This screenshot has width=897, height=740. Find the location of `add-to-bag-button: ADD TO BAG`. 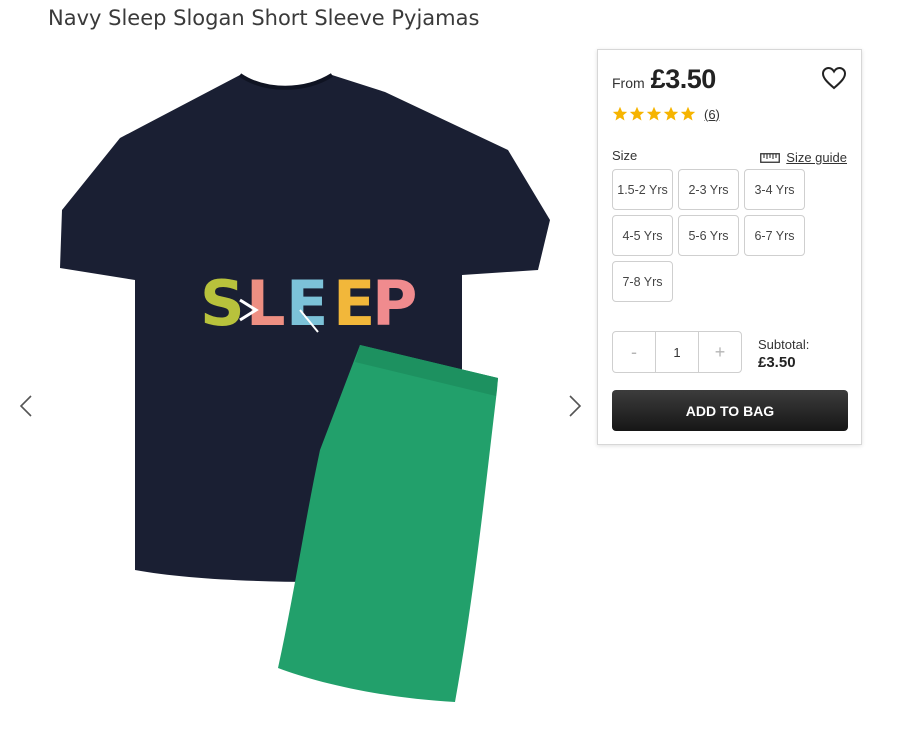

add-to-bag-button: ADD TO BAG is located at coordinates (730, 410).